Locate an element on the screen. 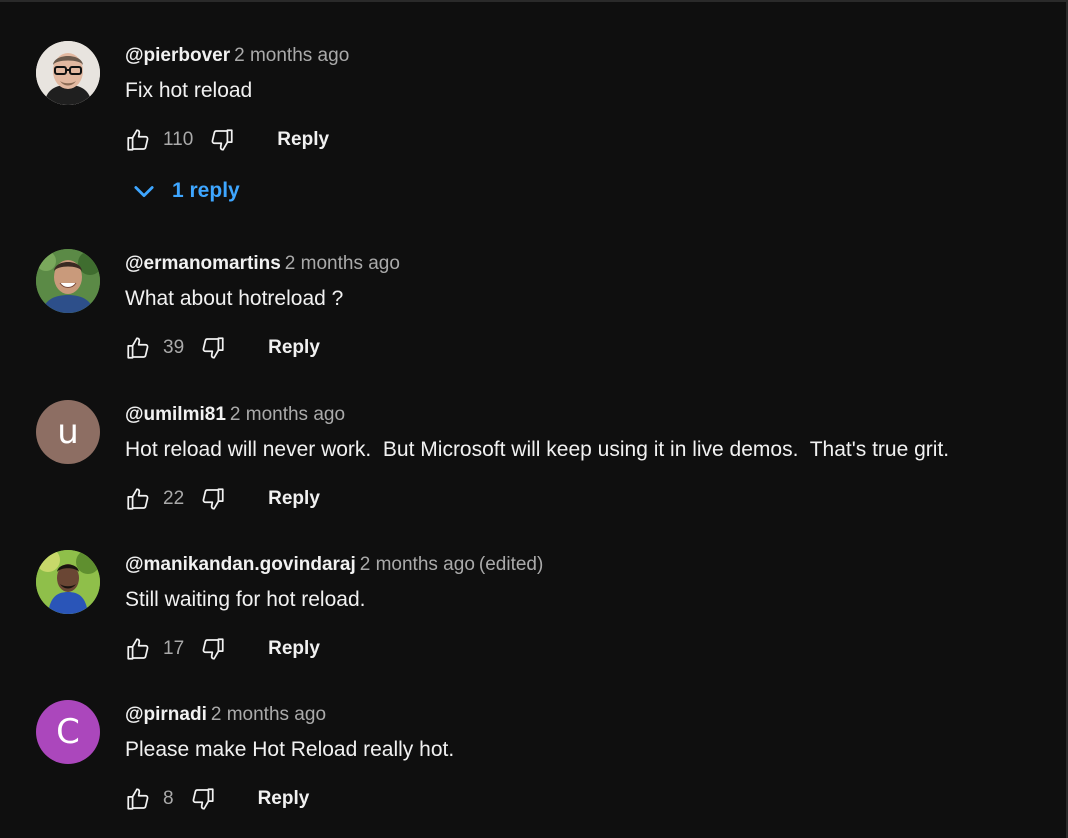 This screenshot has height=838, width=1068. comment-actions: 39 Reply is located at coordinates (222, 348).